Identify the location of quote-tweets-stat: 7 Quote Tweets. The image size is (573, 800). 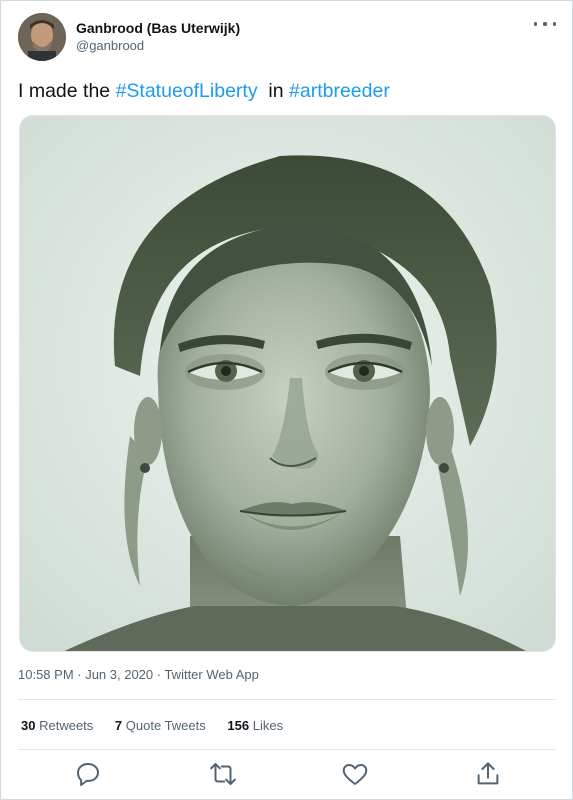
(160, 725).